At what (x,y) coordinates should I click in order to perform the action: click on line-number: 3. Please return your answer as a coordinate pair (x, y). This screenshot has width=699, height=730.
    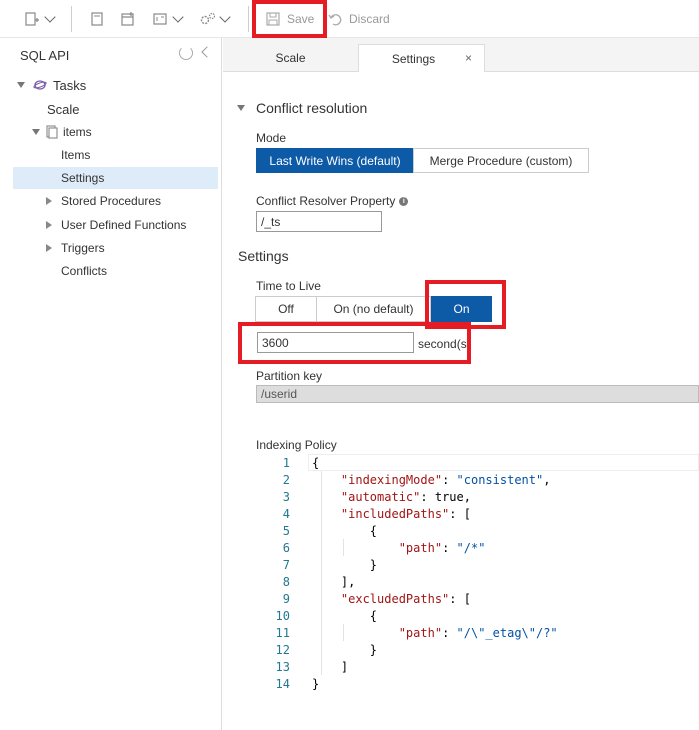
    Looking at the image, I should click on (286, 496).